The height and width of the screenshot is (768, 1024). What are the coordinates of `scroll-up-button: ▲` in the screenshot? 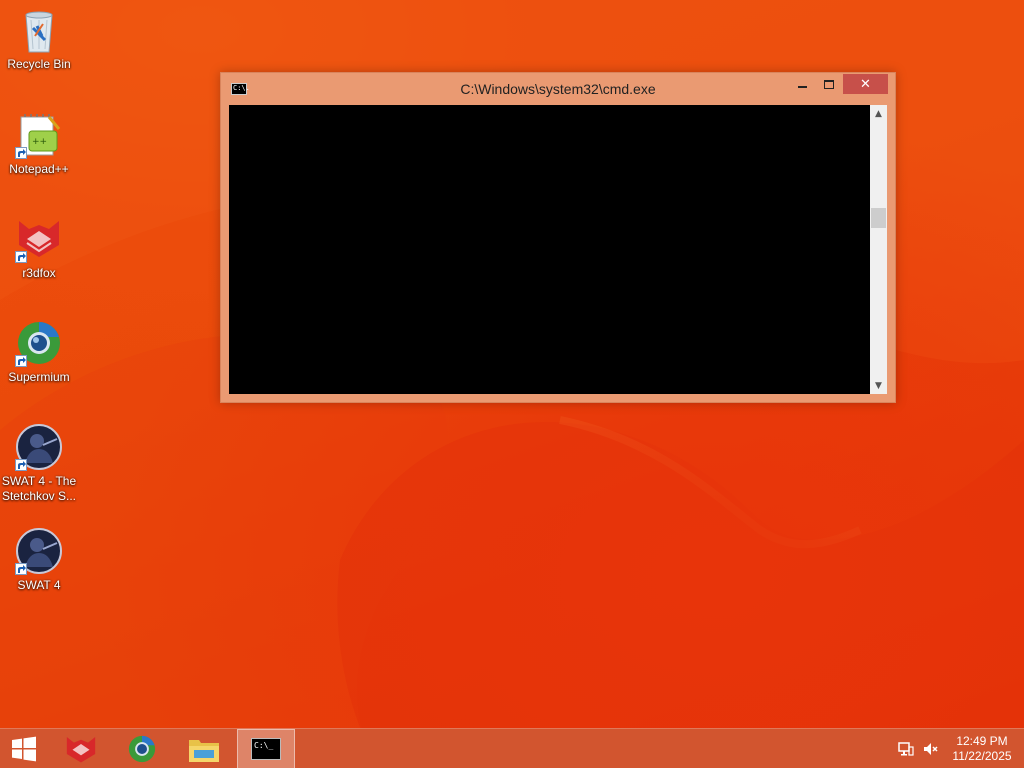 It's located at (878, 113).